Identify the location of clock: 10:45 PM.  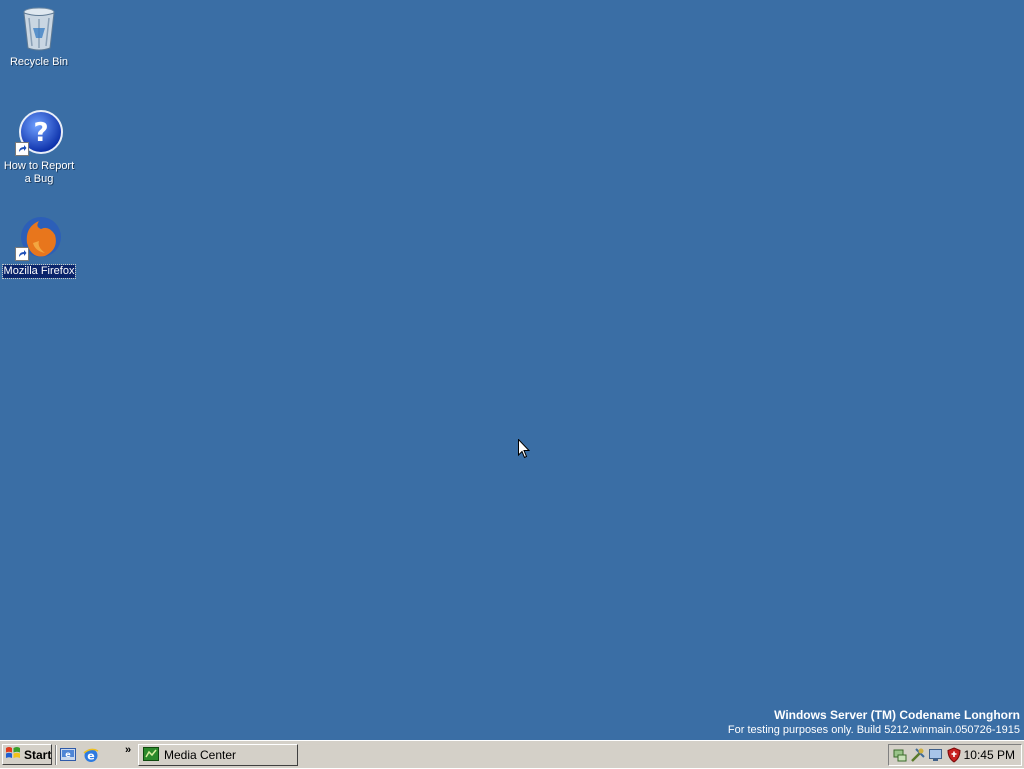
(989, 755).